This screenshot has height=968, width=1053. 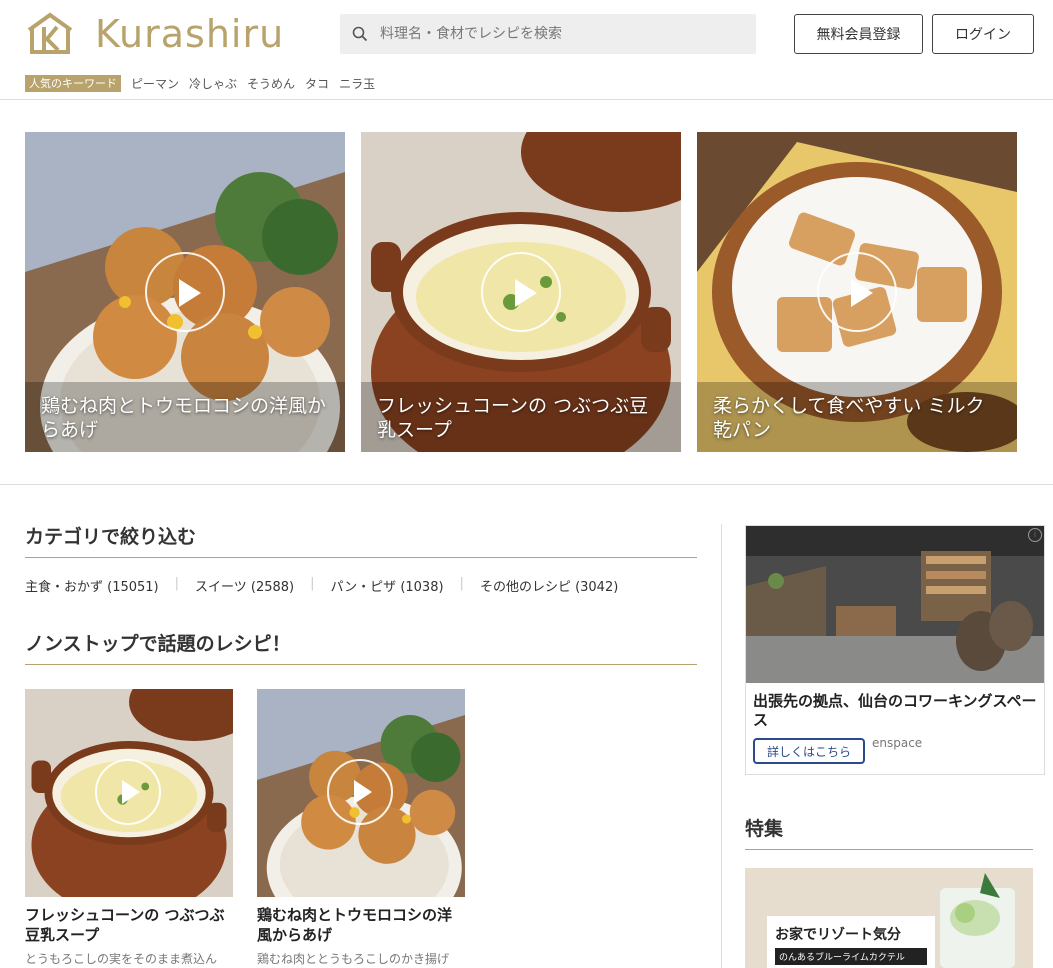 I want to click on ad-image, so click(x=895, y=604).